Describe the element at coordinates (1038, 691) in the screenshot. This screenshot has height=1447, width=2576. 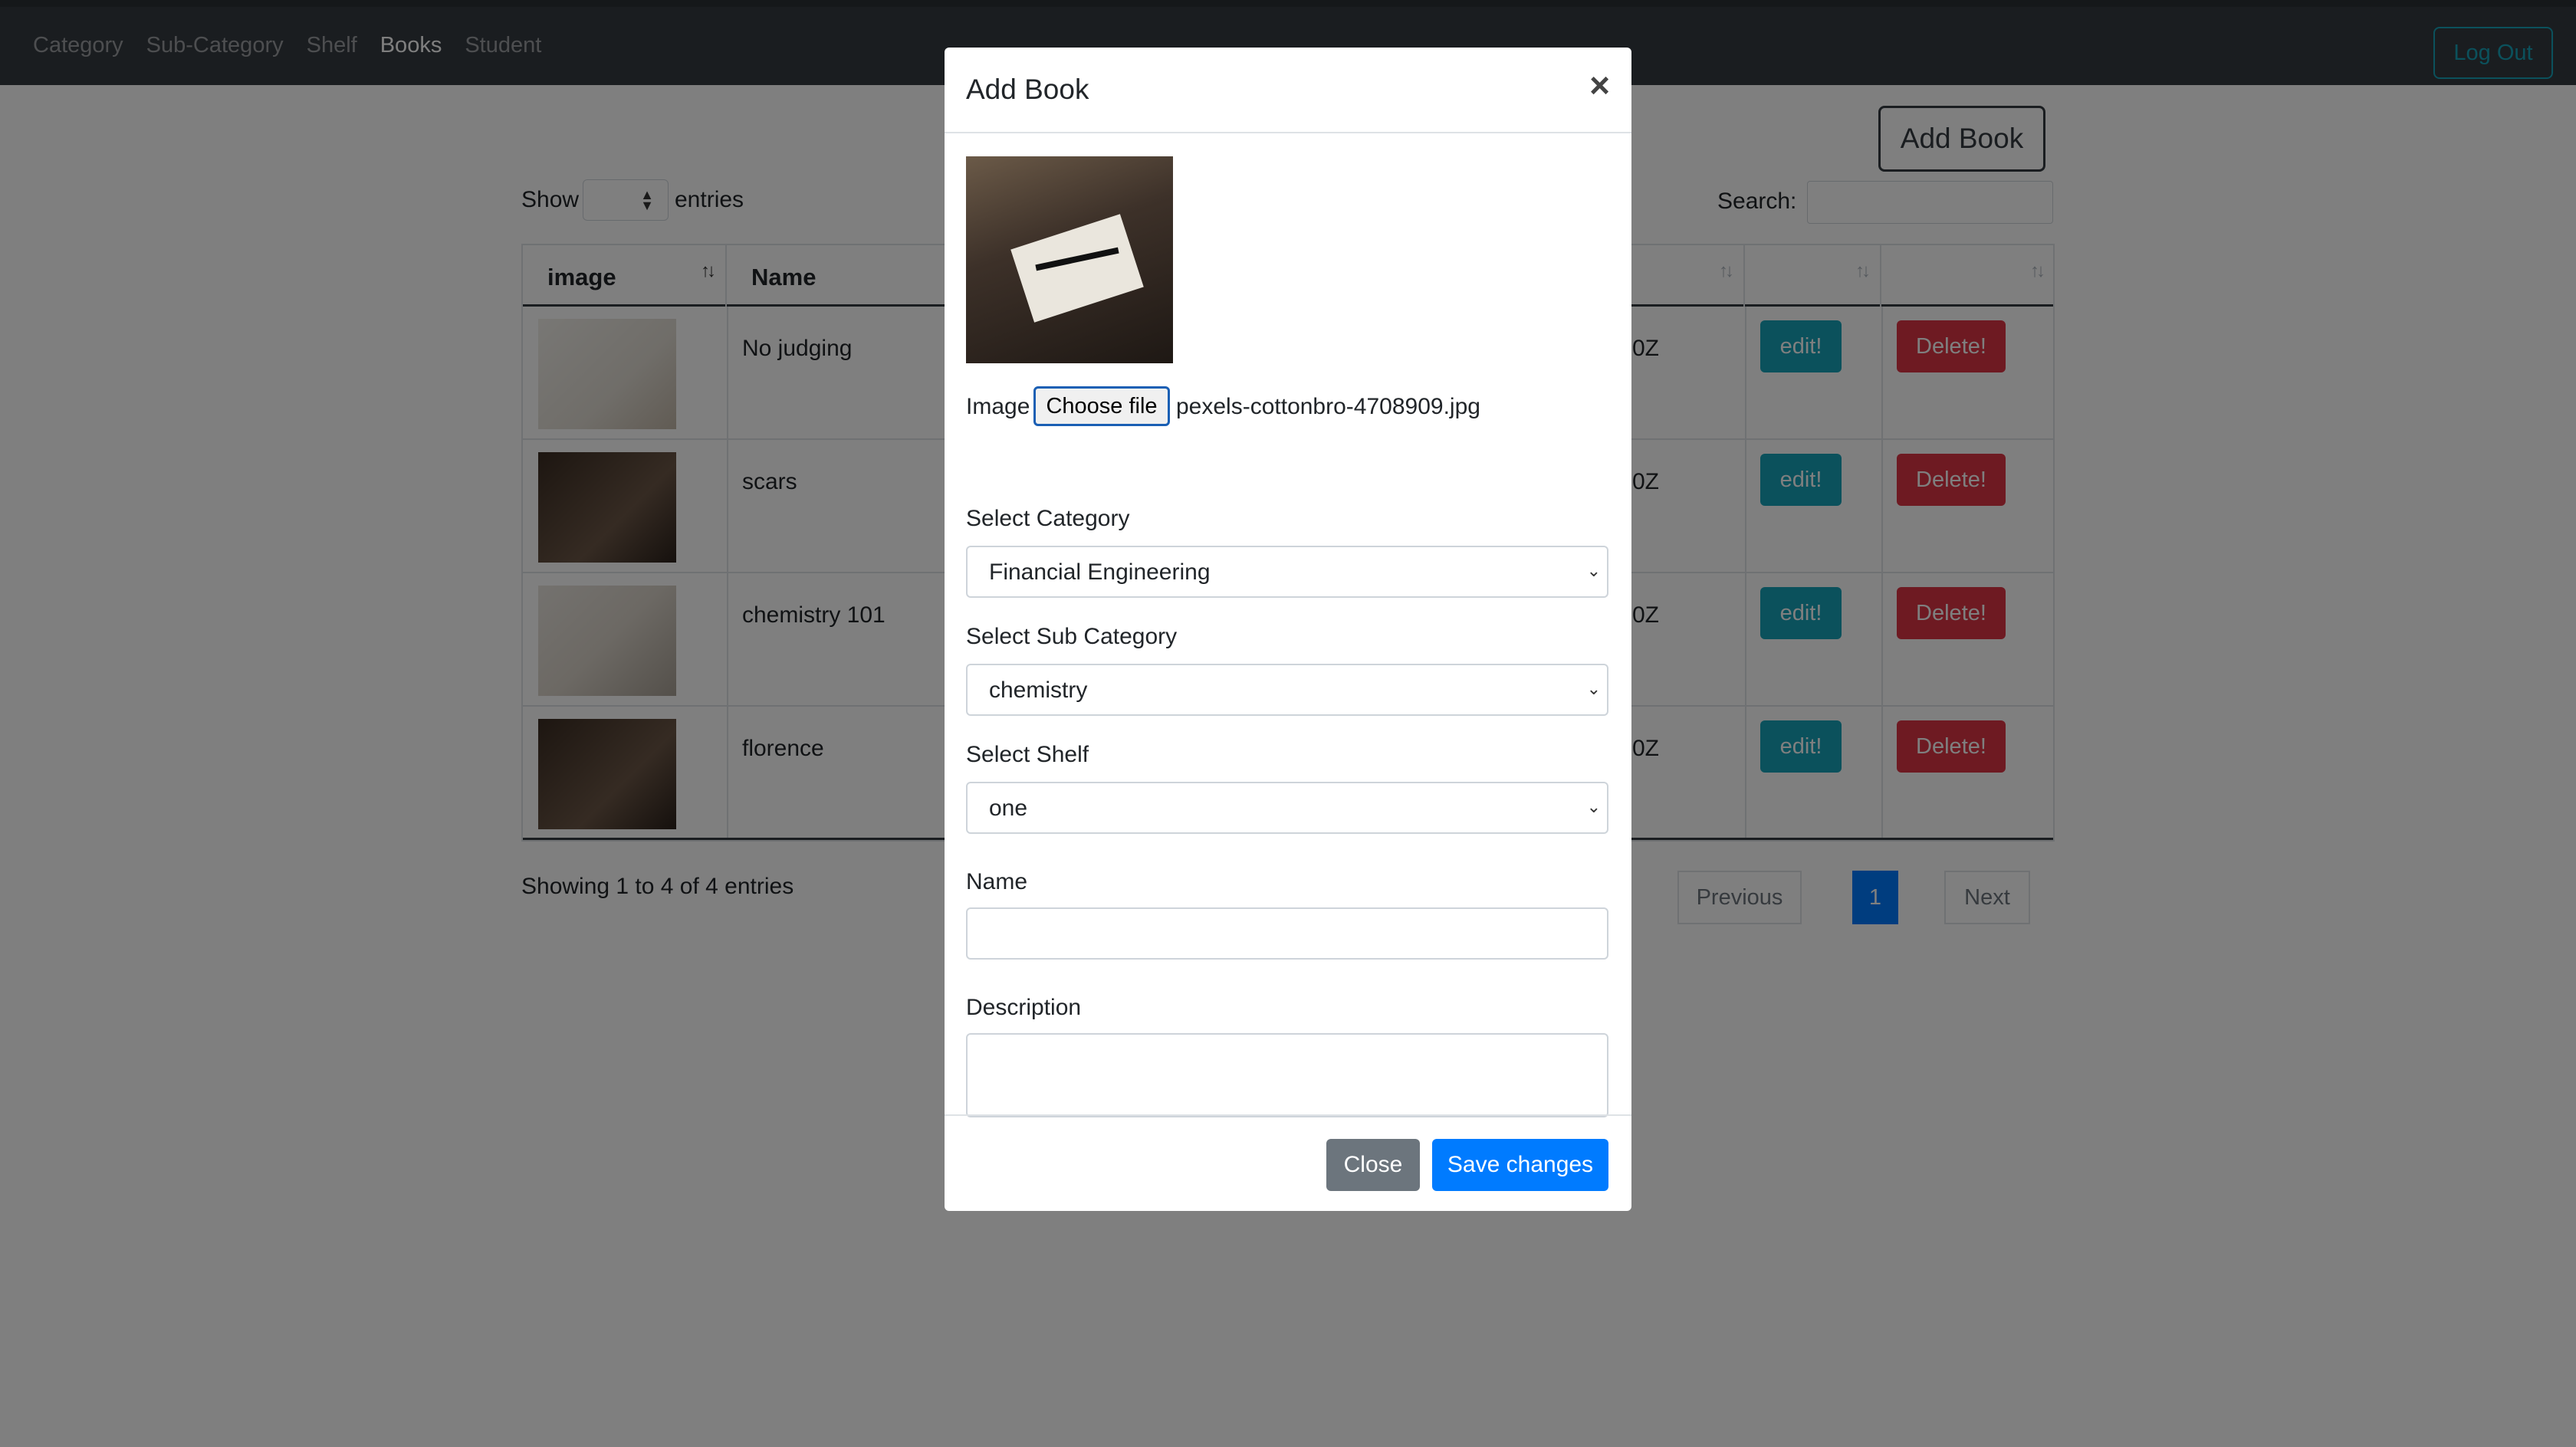
I see `subcategory-select-value: chemistry` at that location.